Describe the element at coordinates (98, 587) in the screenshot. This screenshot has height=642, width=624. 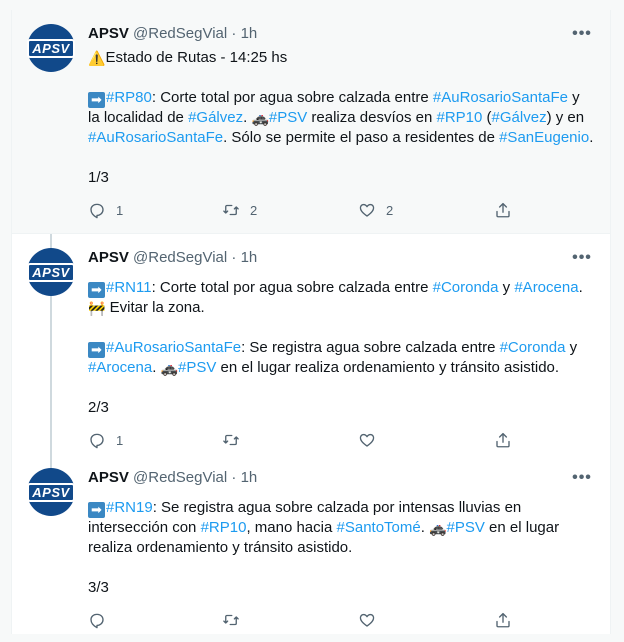
I see `thread-count: 3/3` at that location.